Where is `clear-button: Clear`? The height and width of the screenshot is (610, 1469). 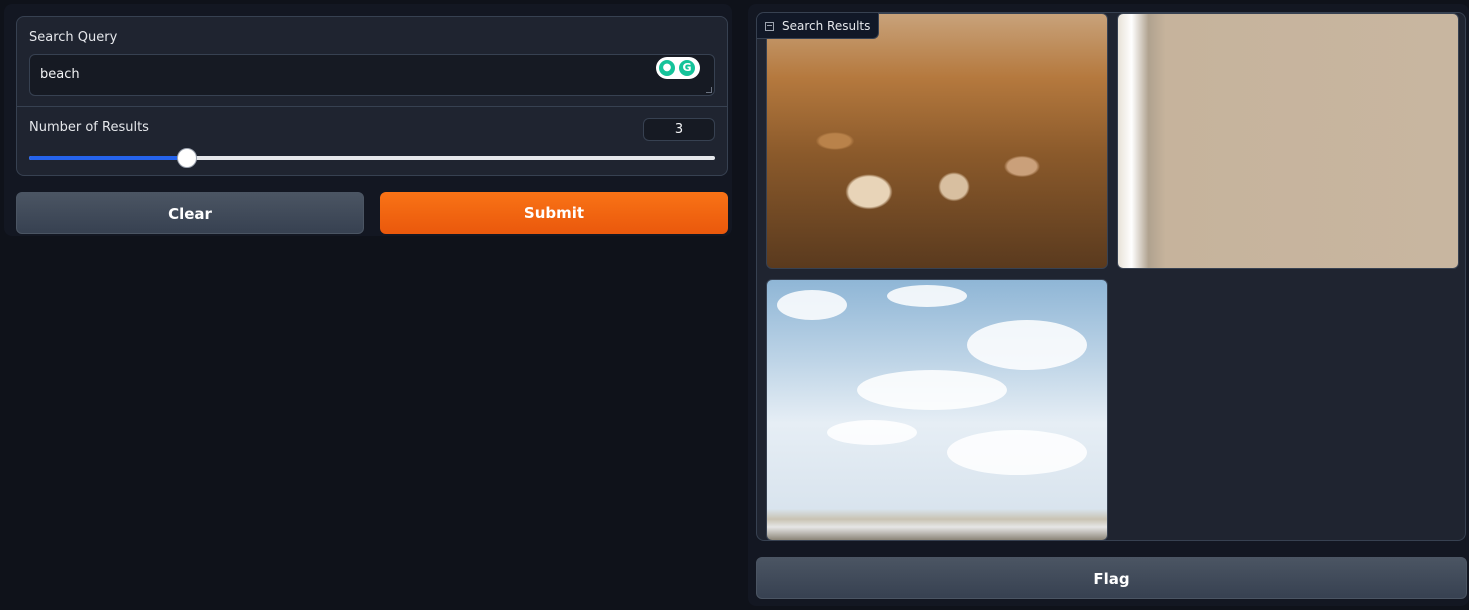
clear-button: Clear is located at coordinates (190, 213).